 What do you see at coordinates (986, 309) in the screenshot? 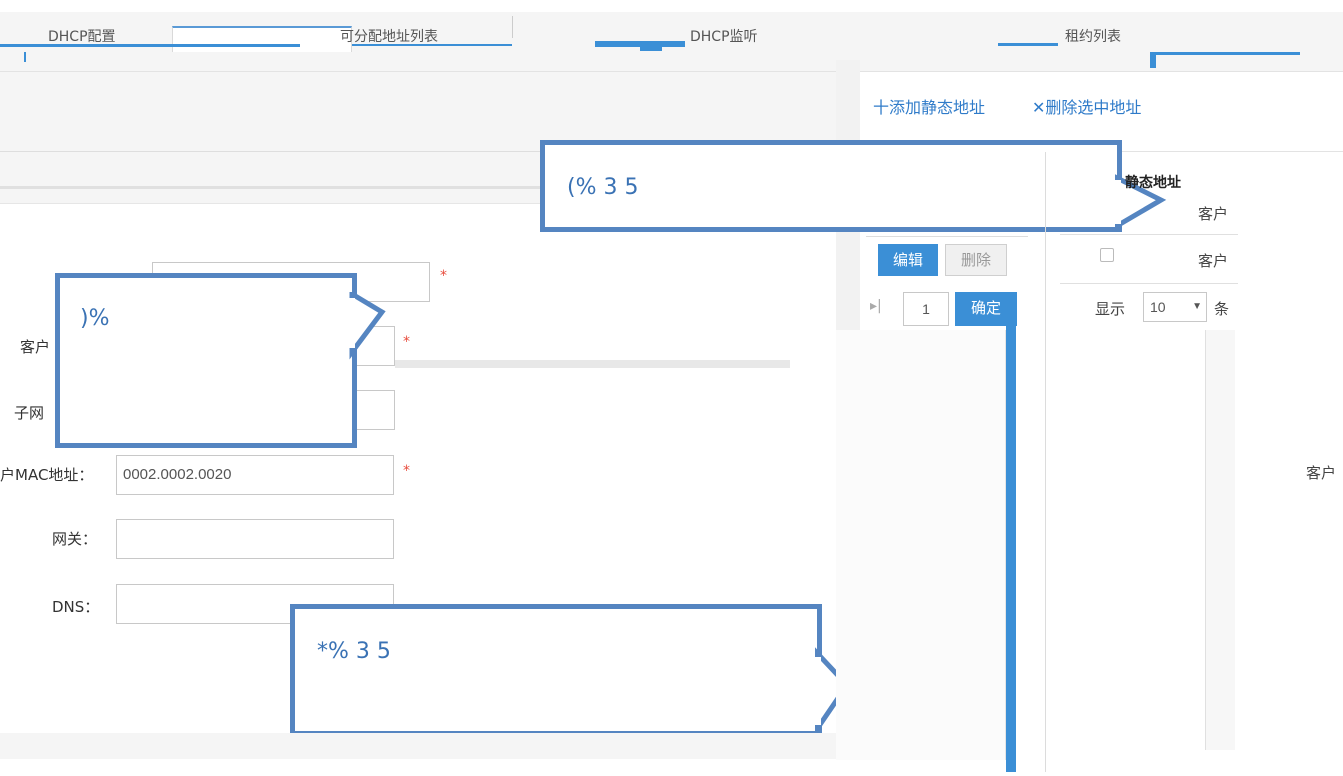
I see `confirm-button: 确定` at bounding box center [986, 309].